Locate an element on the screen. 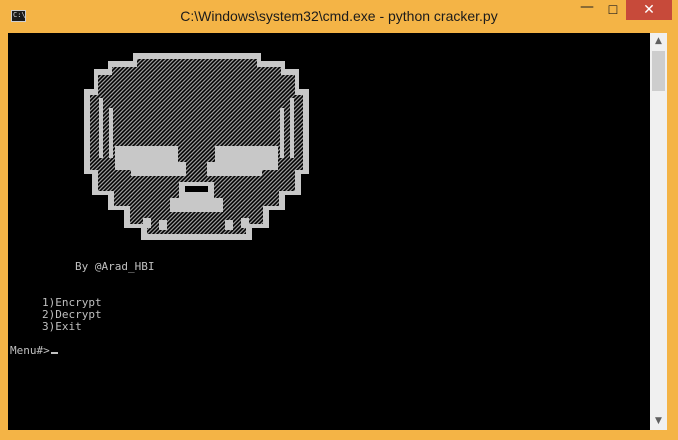 This screenshot has height=440, width=678. skull-art-icon is located at coordinates (196, 146).